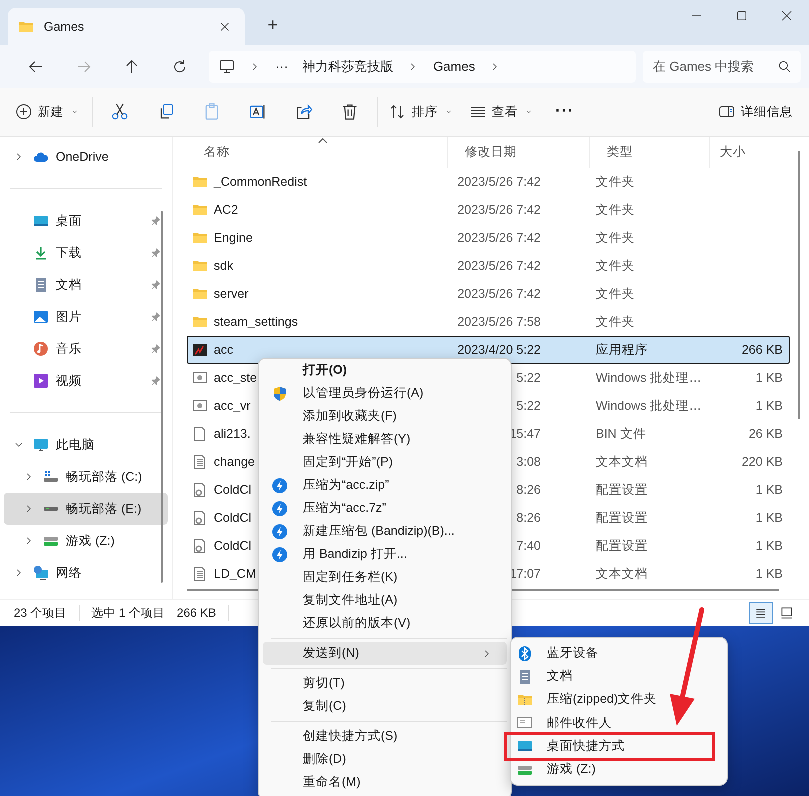  I want to click on file-name: sdk, so click(224, 266).